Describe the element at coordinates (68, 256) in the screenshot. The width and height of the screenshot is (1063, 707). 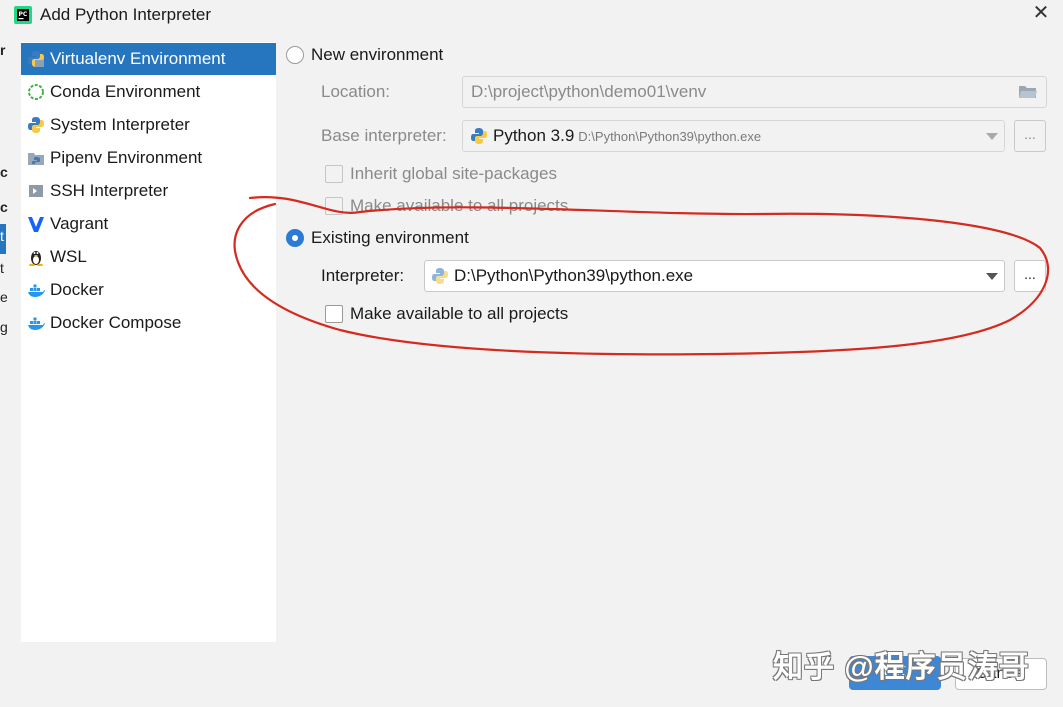
I see `sidebar-item-label: WSL` at that location.